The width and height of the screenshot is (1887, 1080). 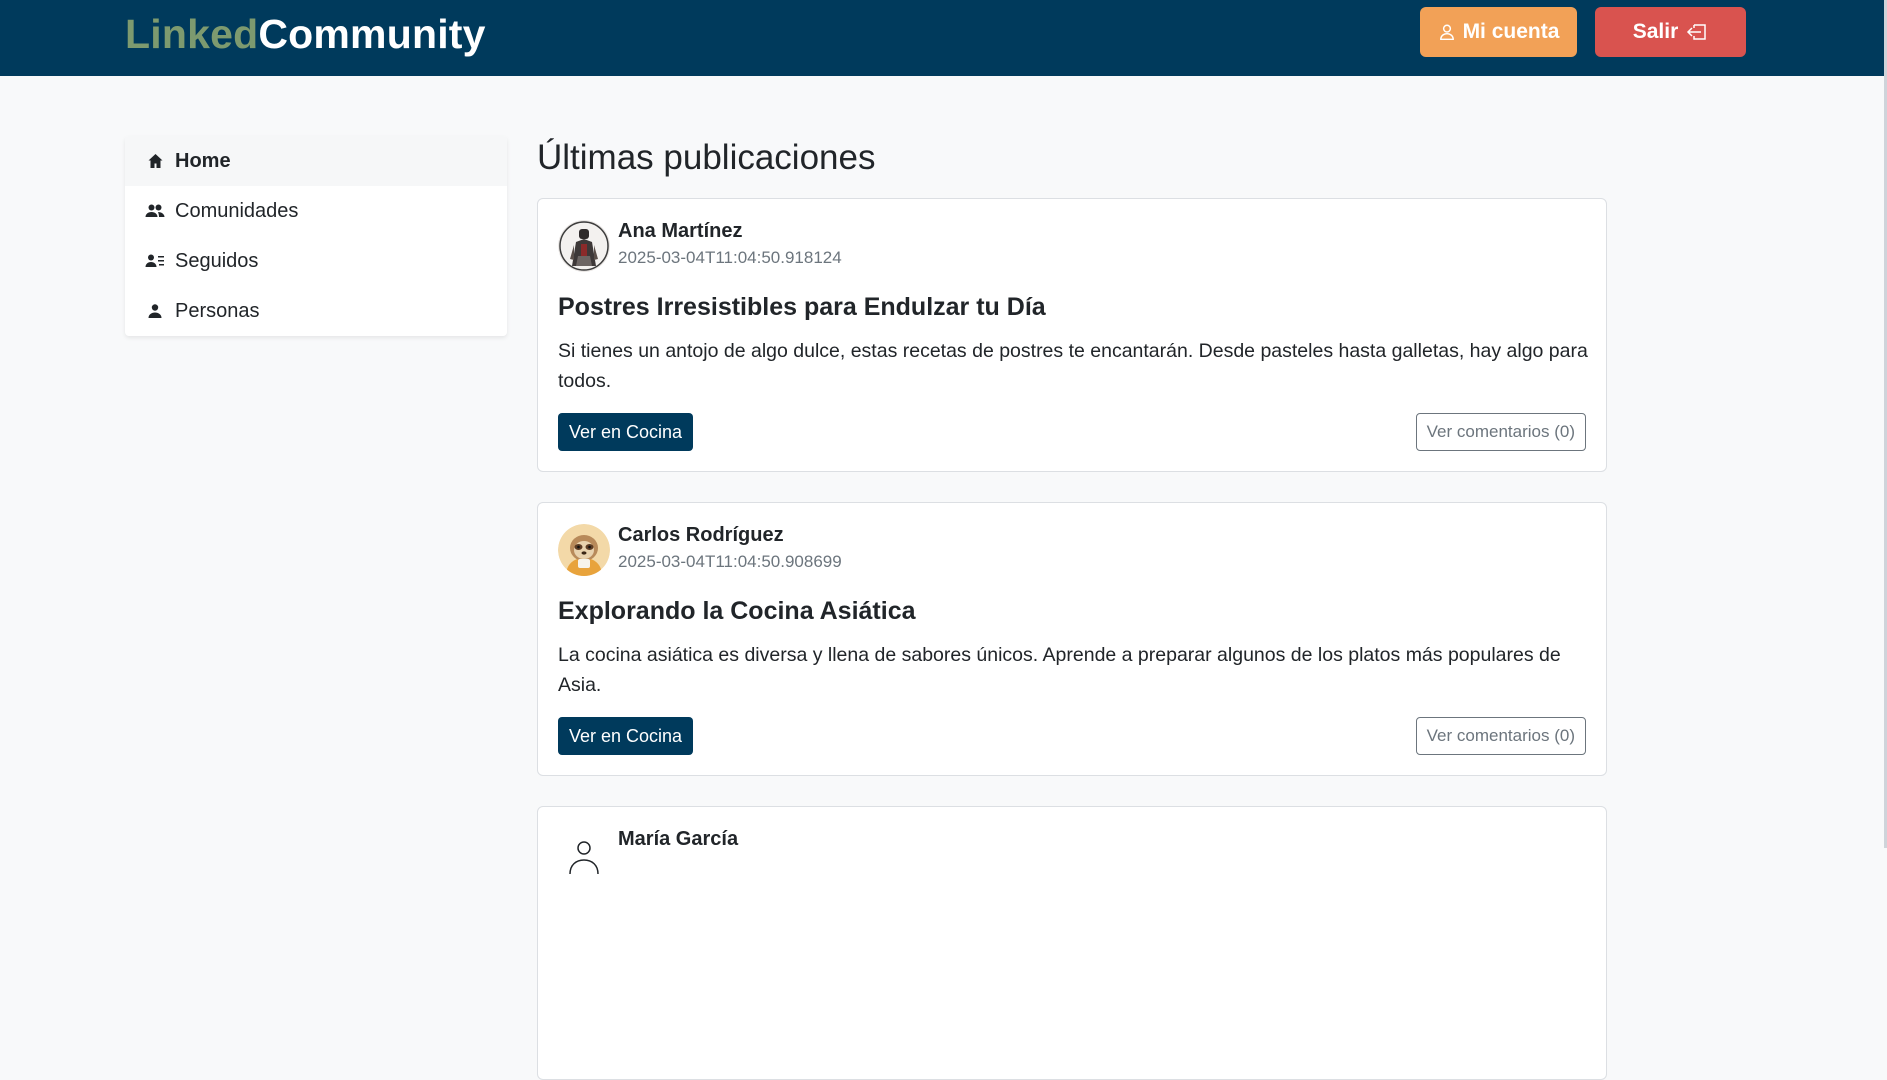 I want to click on sidebar-menu: Home Comunidades Seguidos Personas, so click(x=316, y=236).